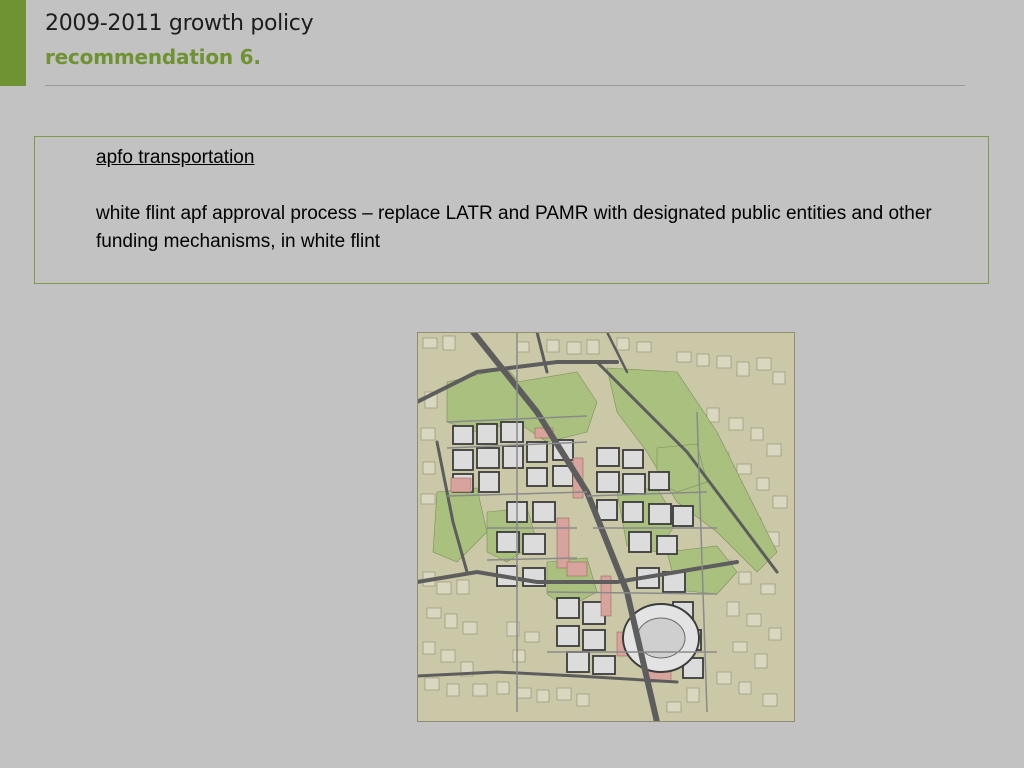  I want to click on slide-title: 2009-2011 growth policy, so click(179, 23).